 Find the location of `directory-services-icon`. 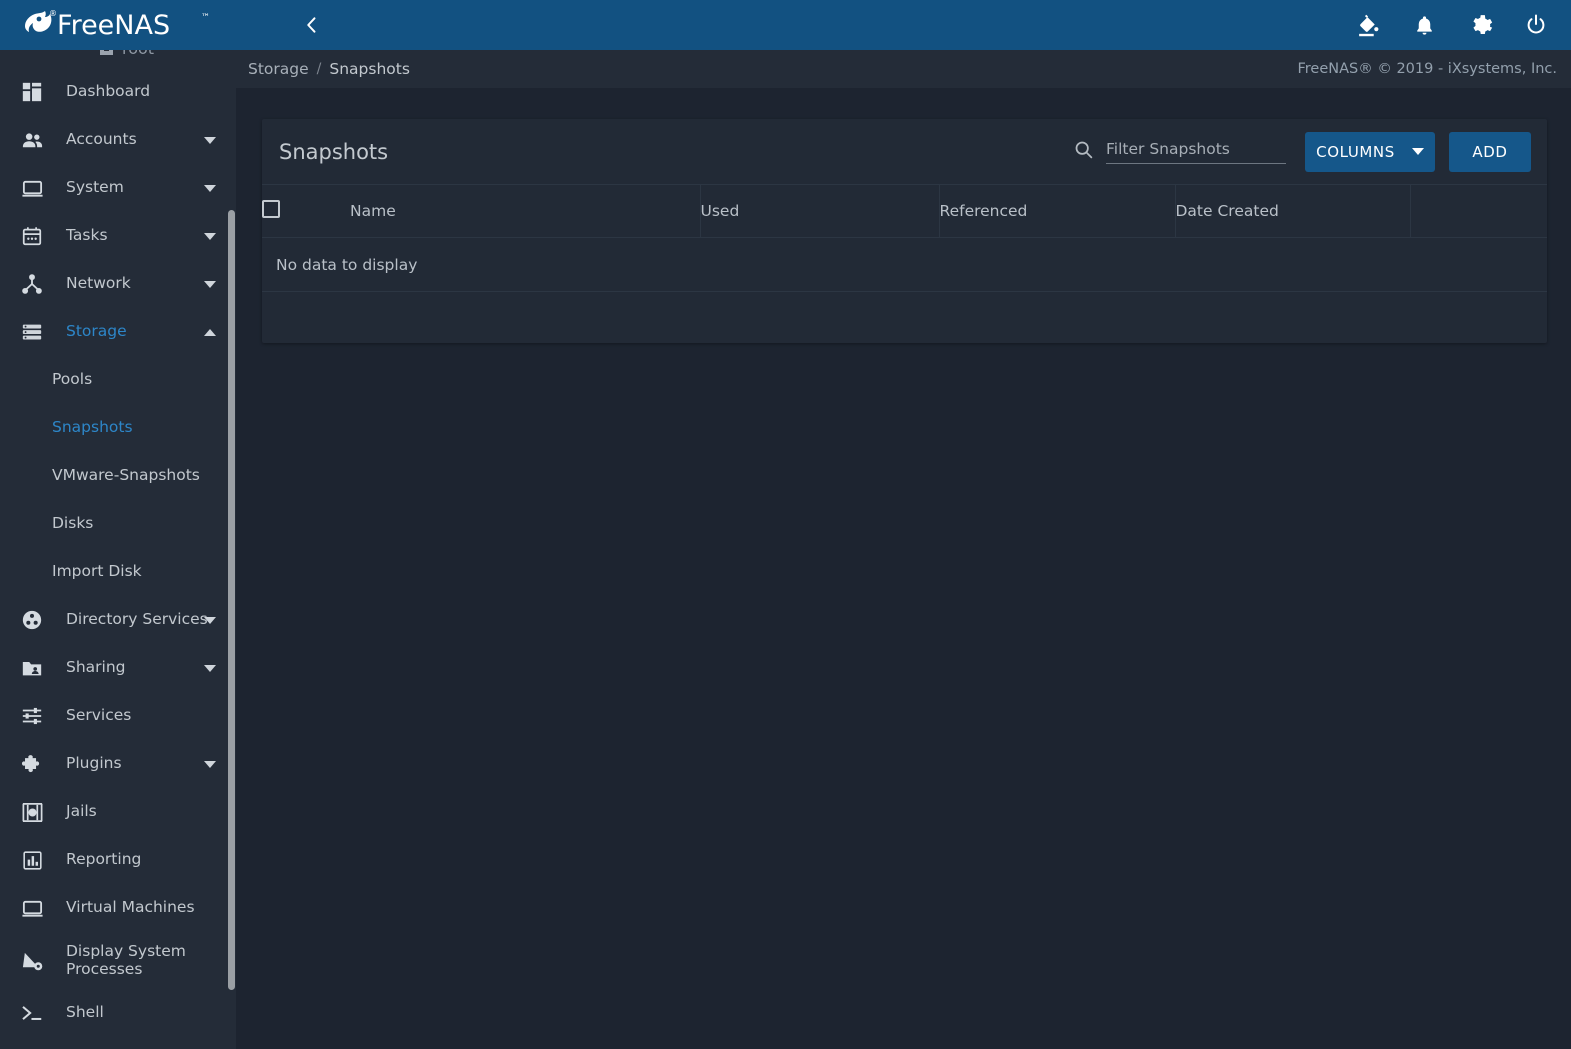

directory-services-icon is located at coordinates (32, 620).